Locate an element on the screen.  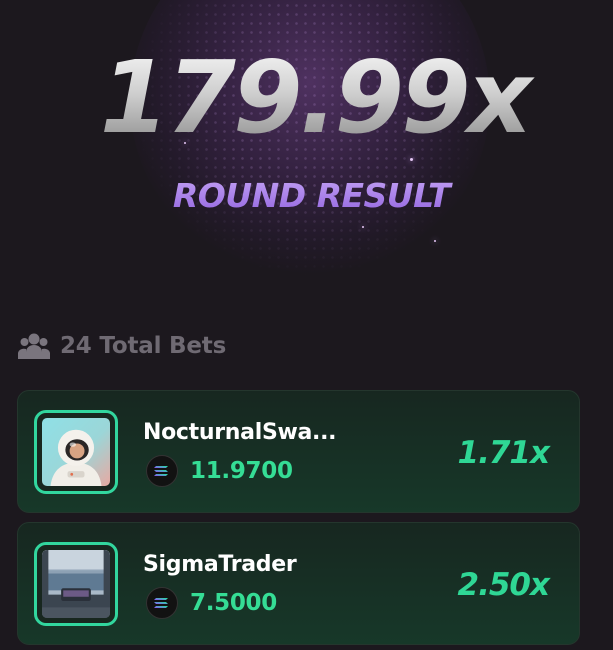
total-bets-header: 24 Total Bets is located at coordinates (122, 346).